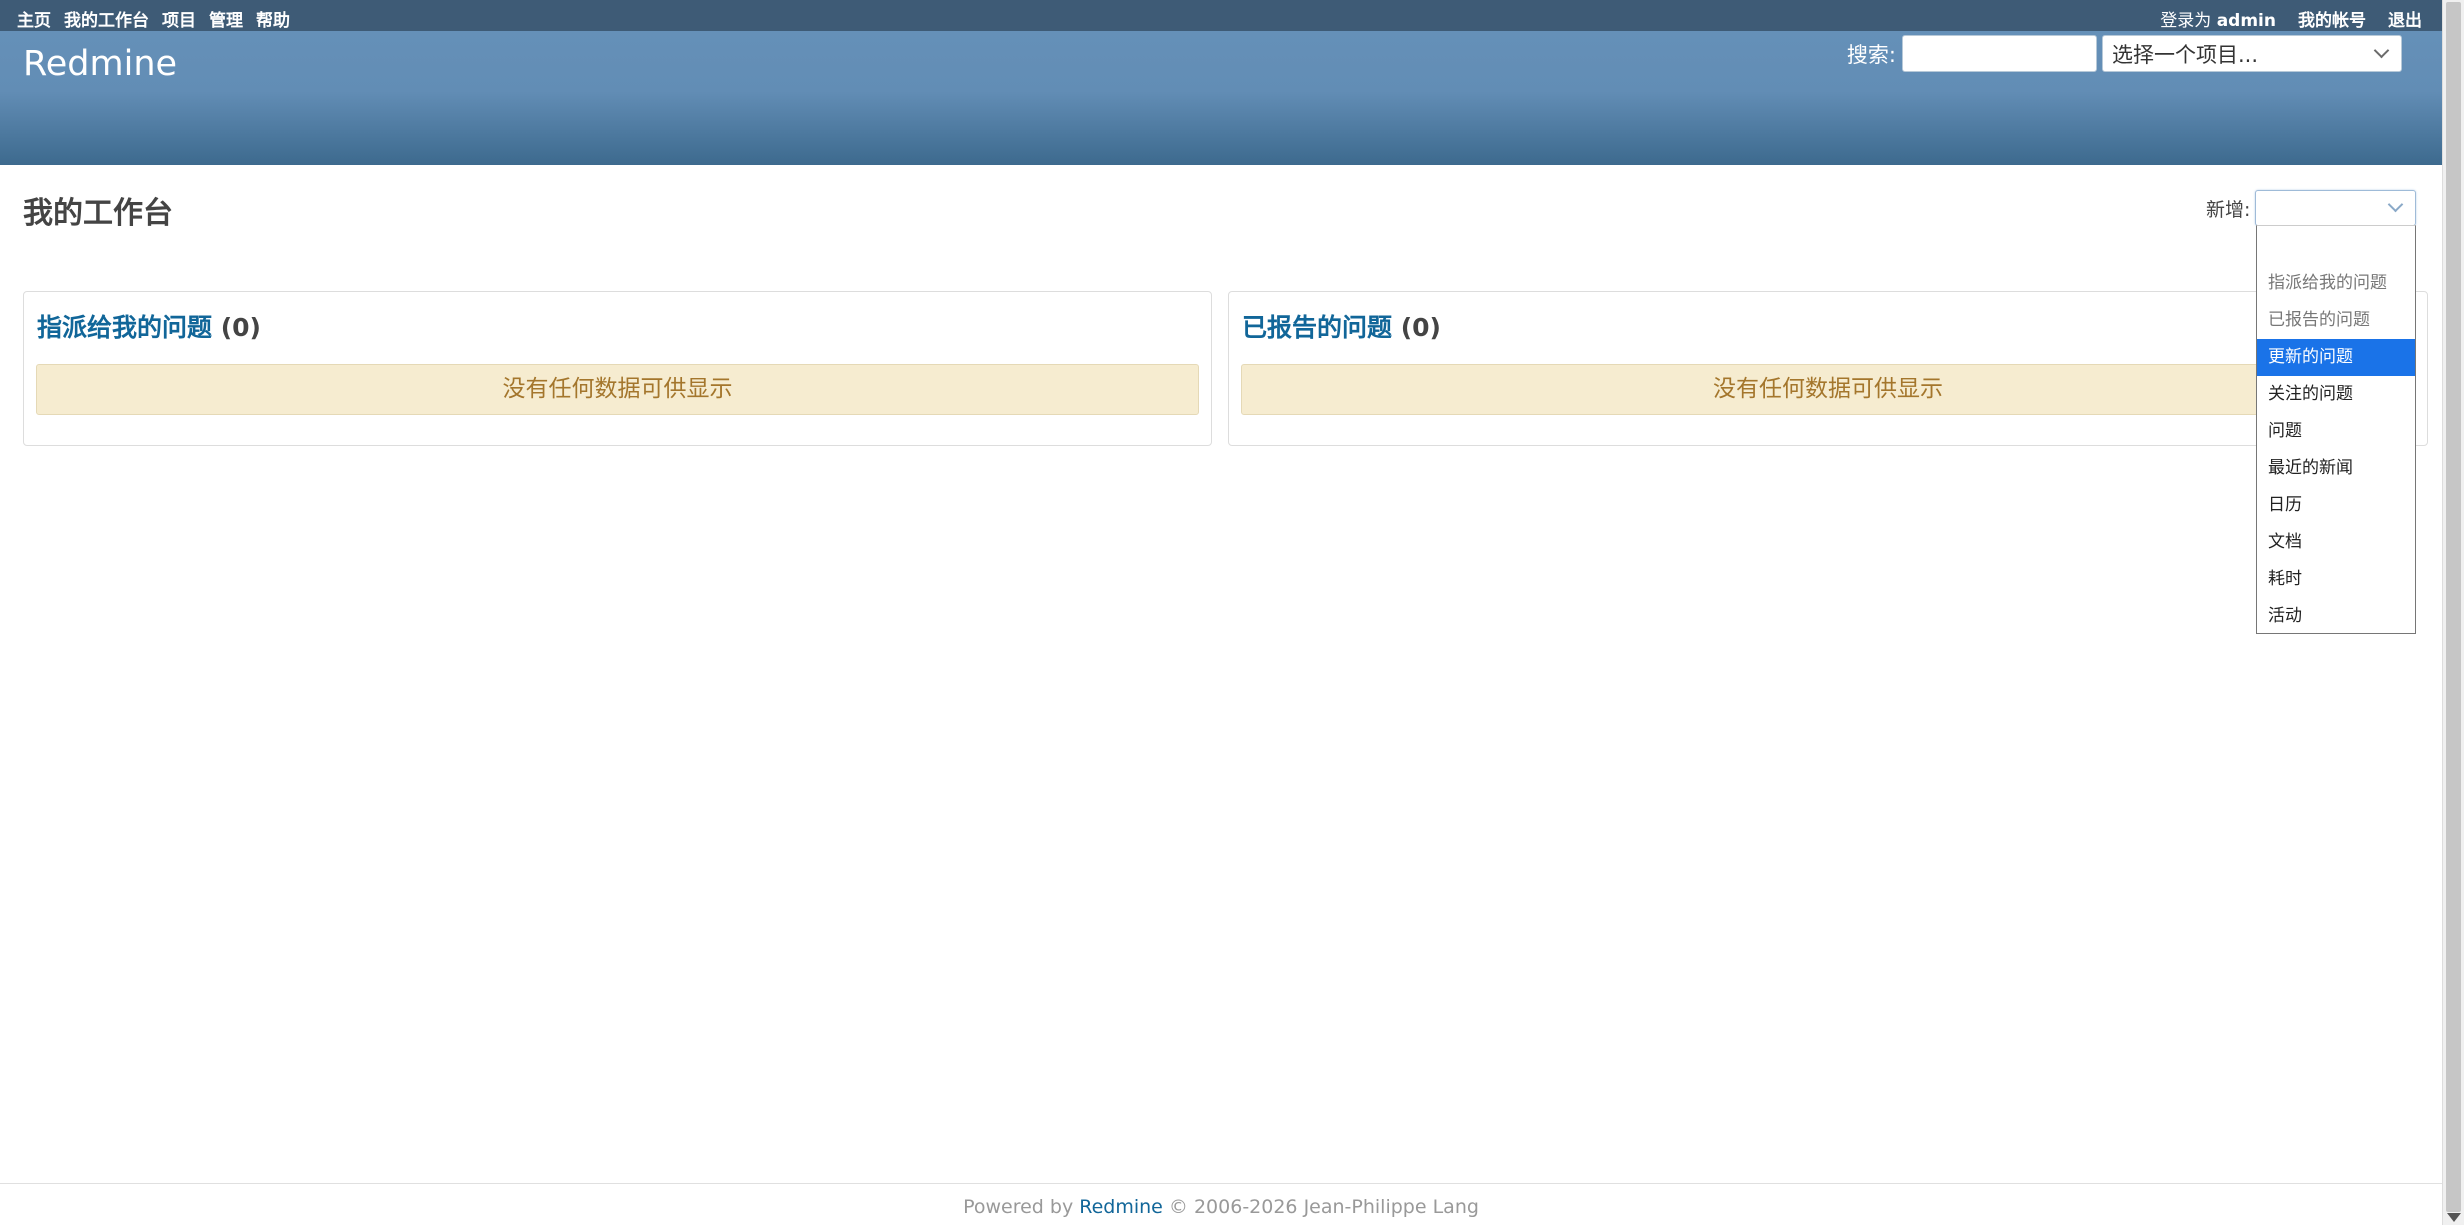 The width and height of the screenshot is (2464, 1225). I want to click on box-title: 已报告的问题 (0), so click(1341, 326).